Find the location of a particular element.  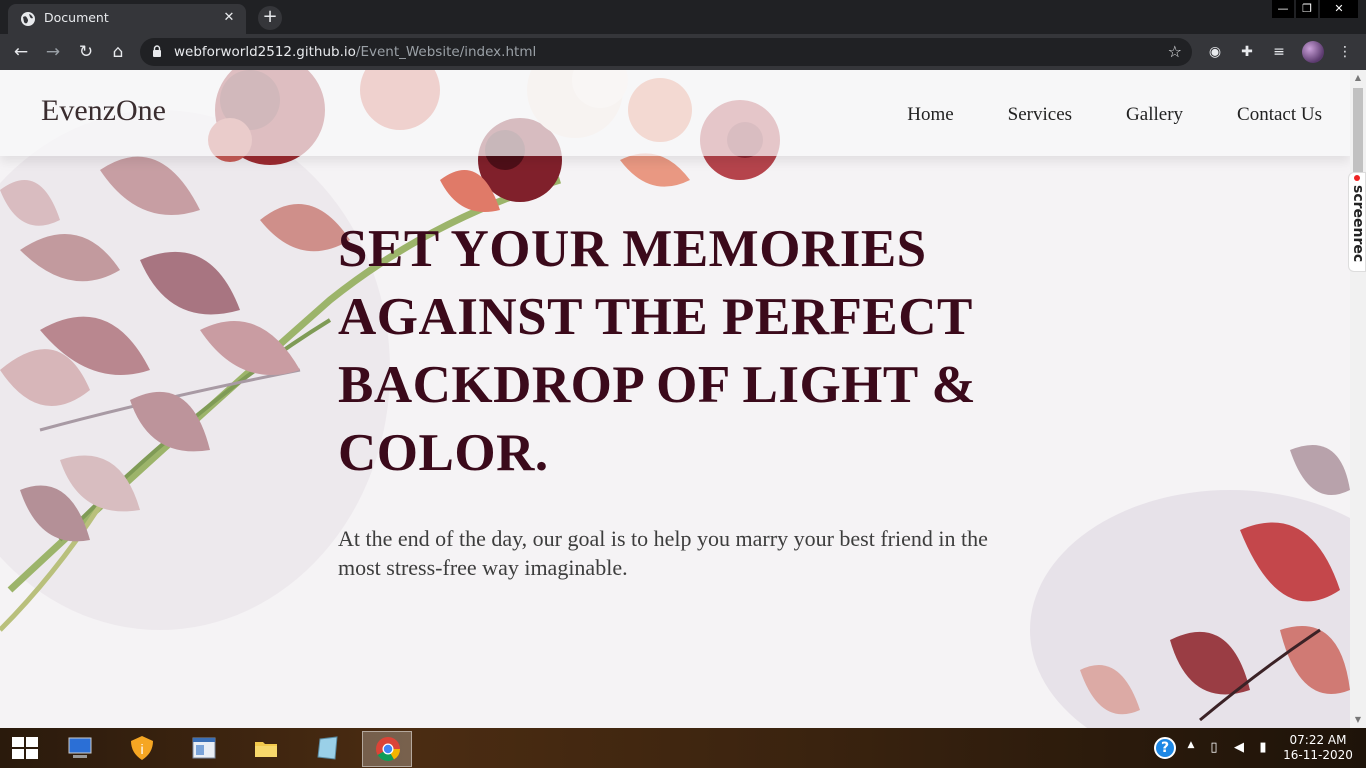

notepad-icon is located at coordinates (327, 748).